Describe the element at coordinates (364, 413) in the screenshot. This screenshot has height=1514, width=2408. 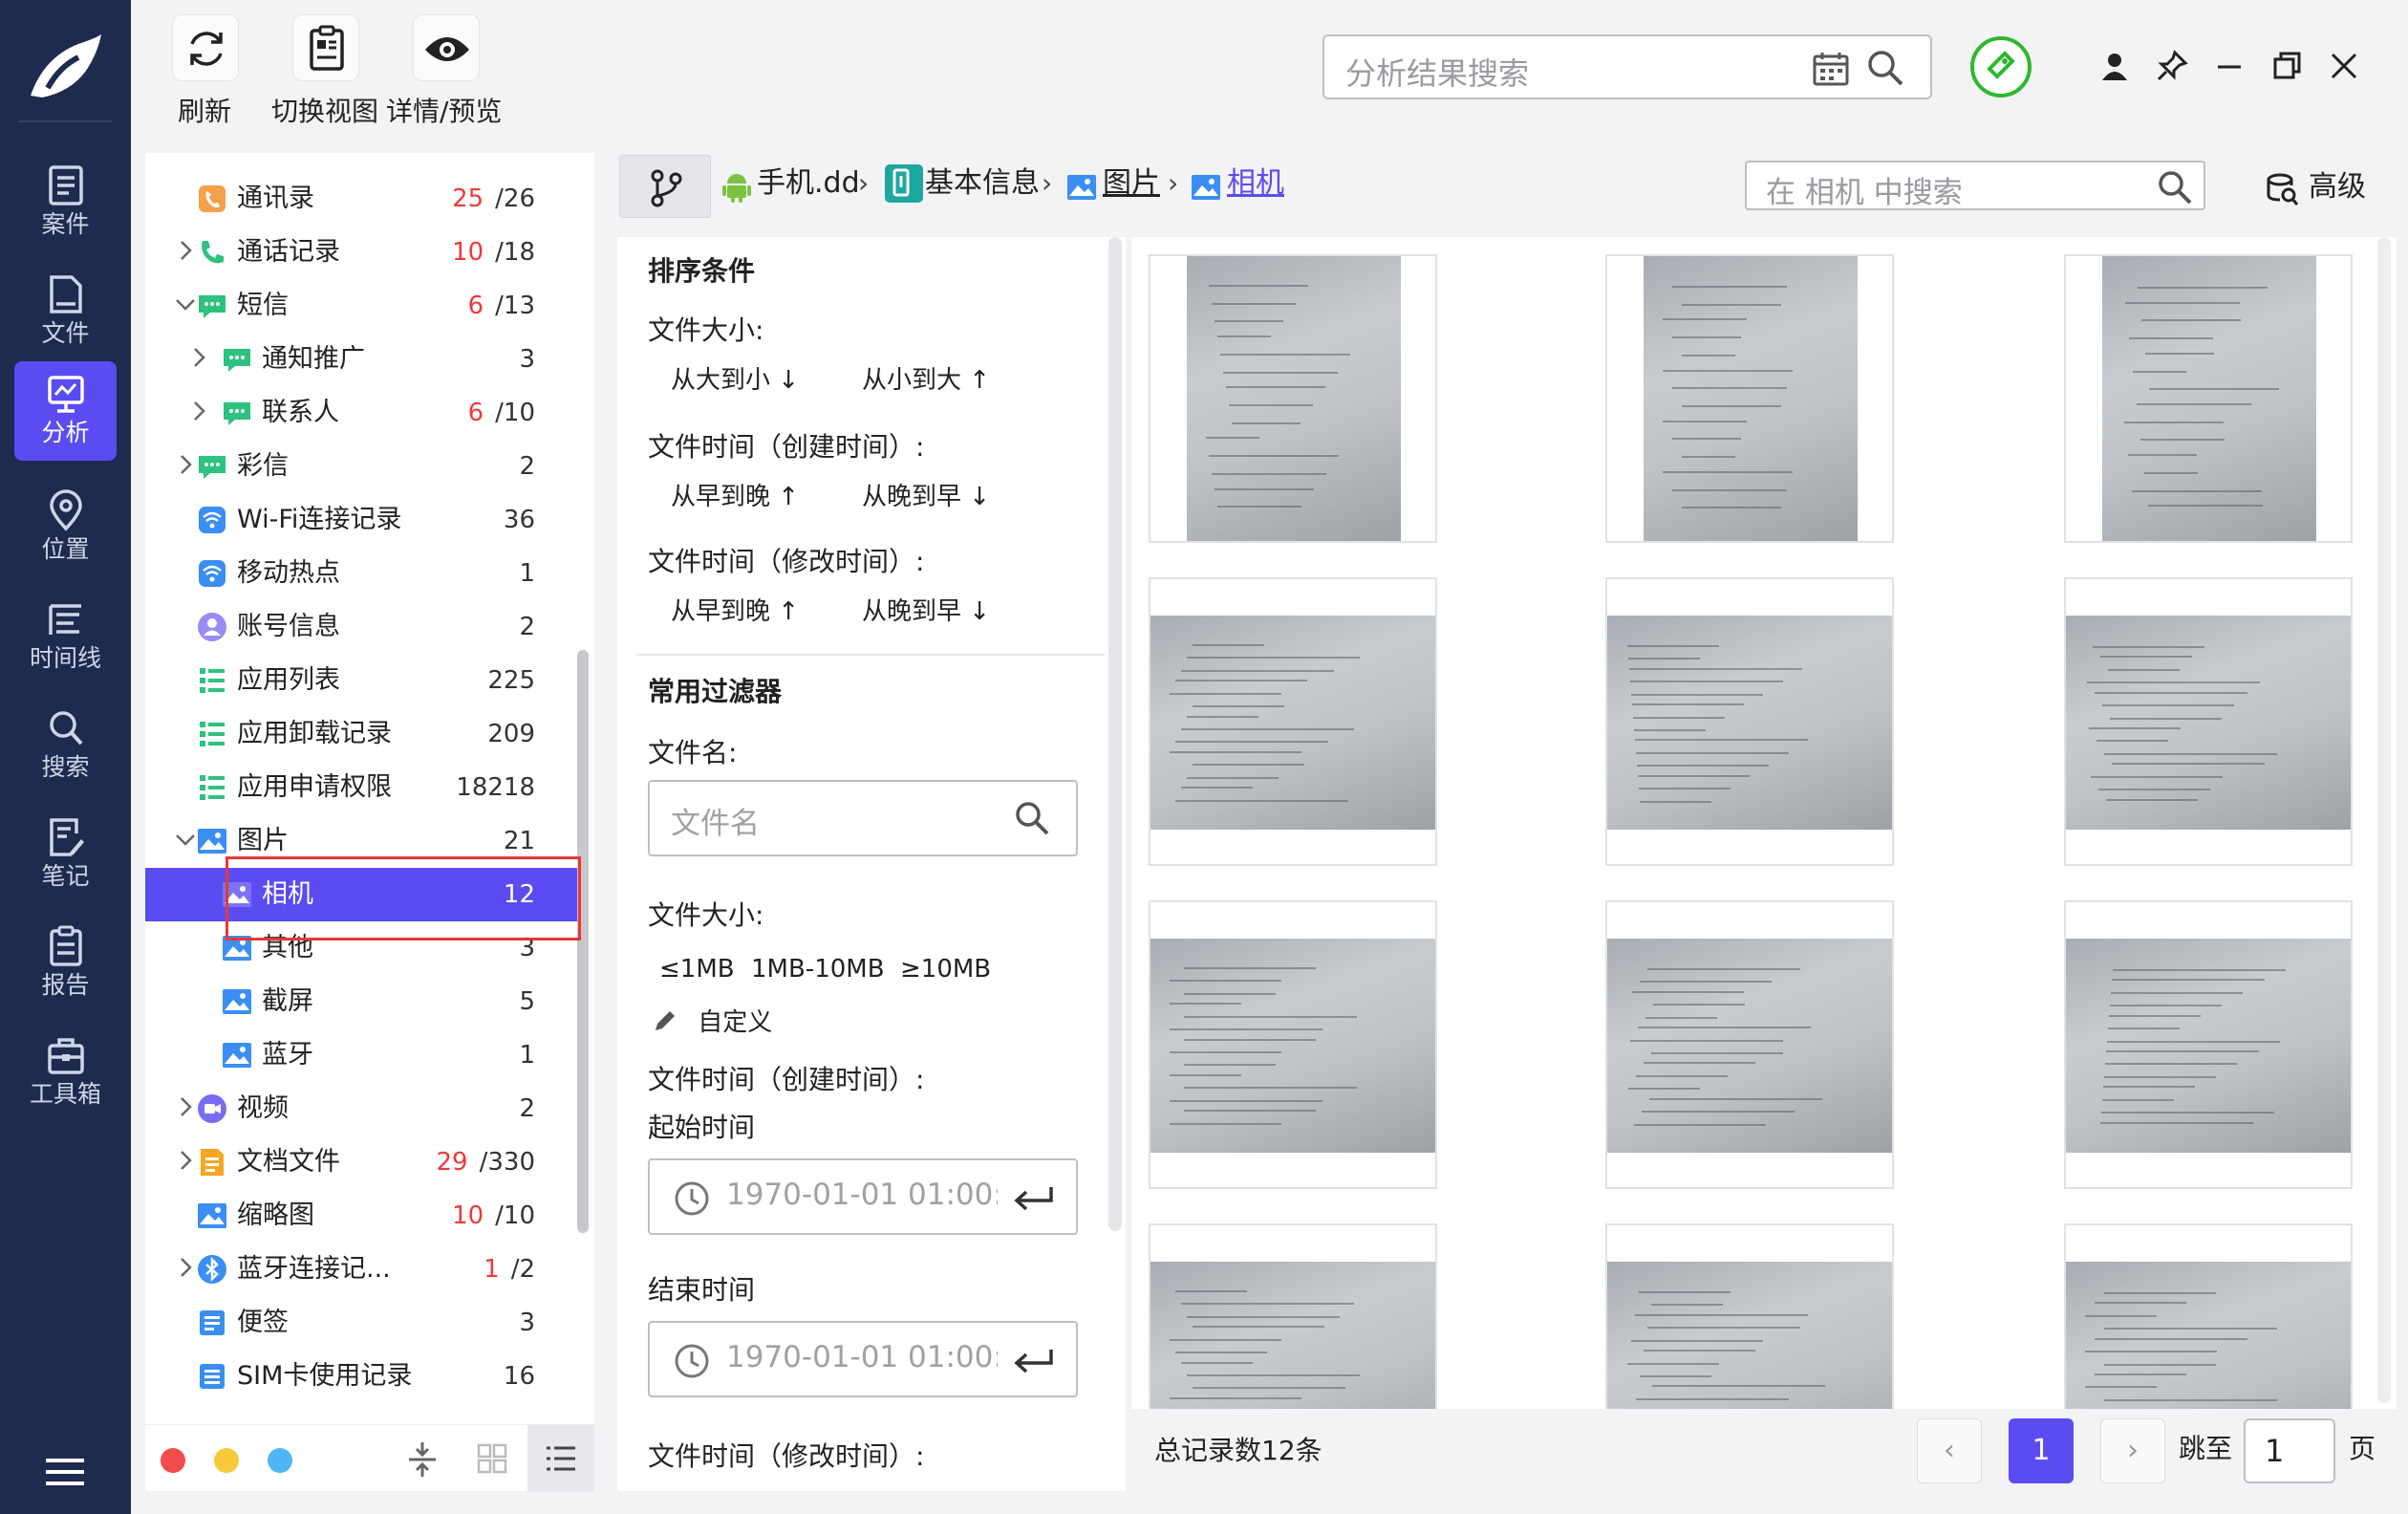
I see `tree-item: 联系人 6/10` at that location.